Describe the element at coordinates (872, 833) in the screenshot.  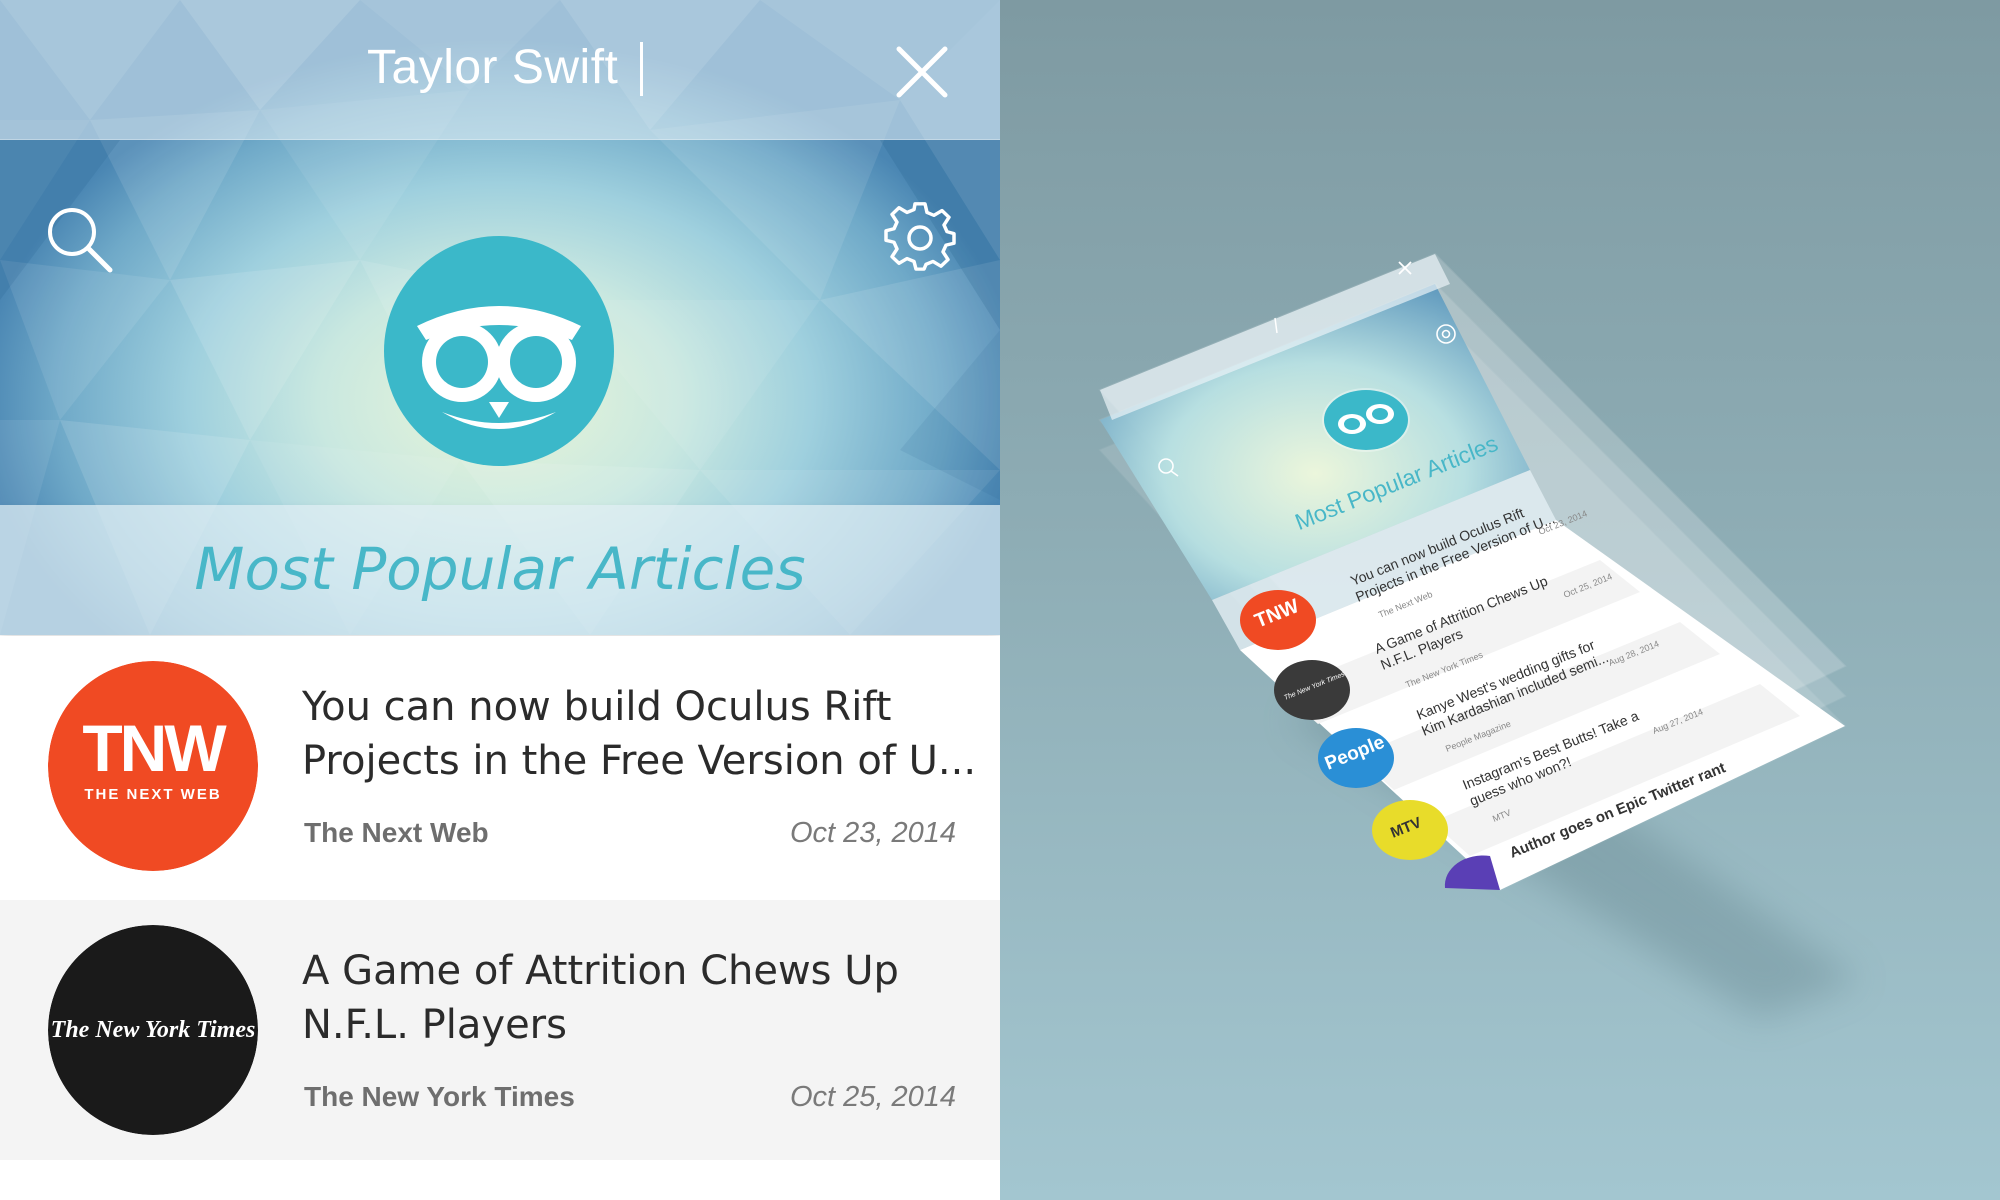
I see `article-date: Oct 23, 2014` at that location.